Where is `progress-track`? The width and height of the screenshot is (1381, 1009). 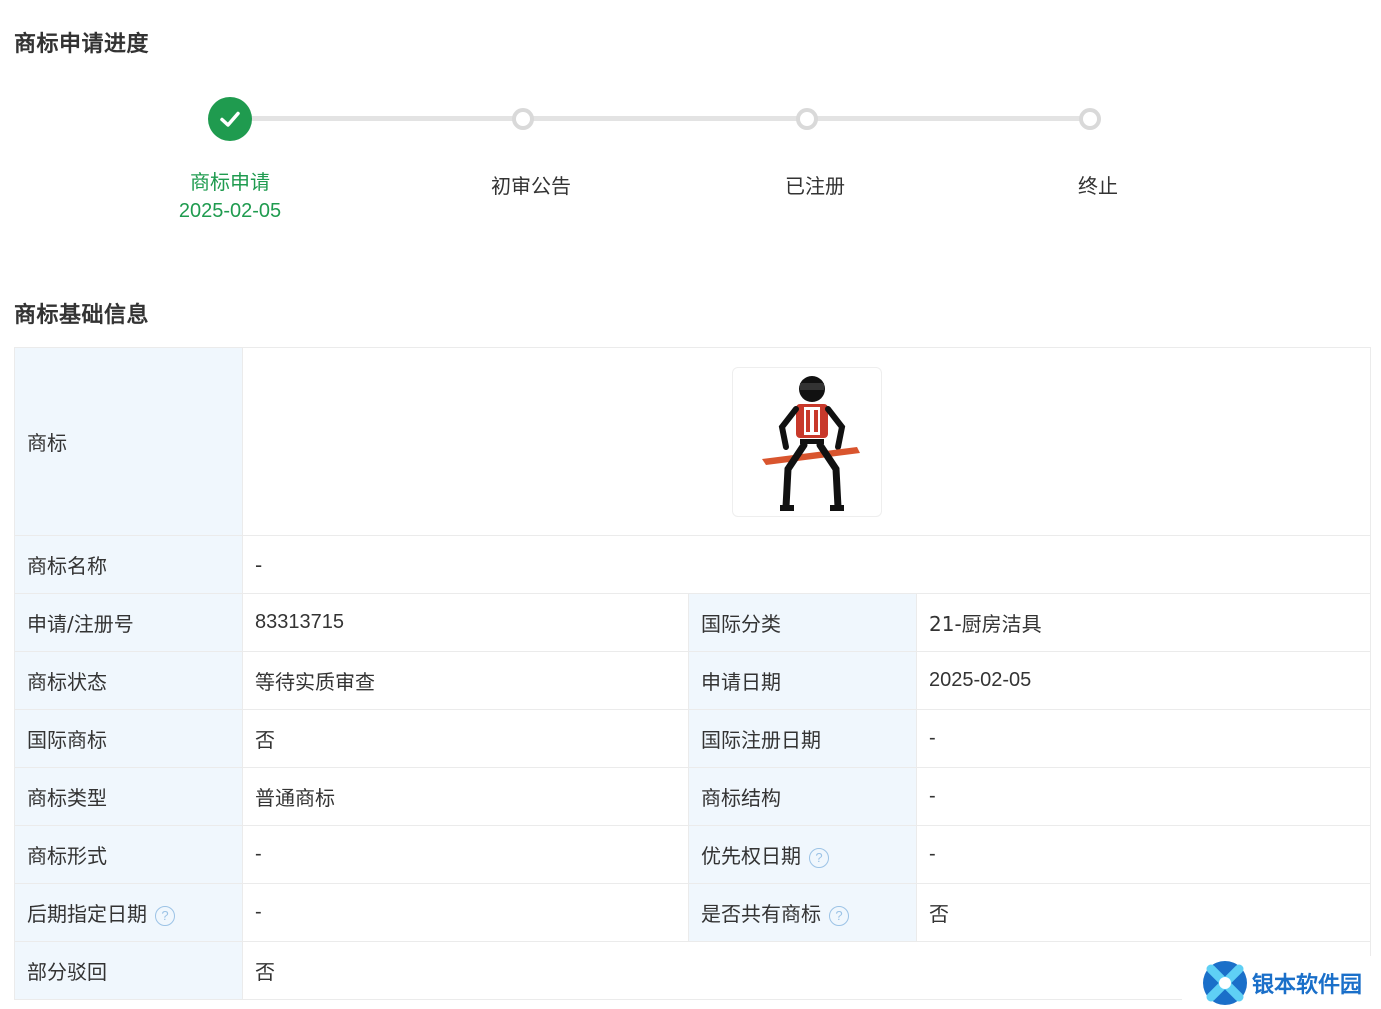
progress-track is located at coordinates (670, 118).